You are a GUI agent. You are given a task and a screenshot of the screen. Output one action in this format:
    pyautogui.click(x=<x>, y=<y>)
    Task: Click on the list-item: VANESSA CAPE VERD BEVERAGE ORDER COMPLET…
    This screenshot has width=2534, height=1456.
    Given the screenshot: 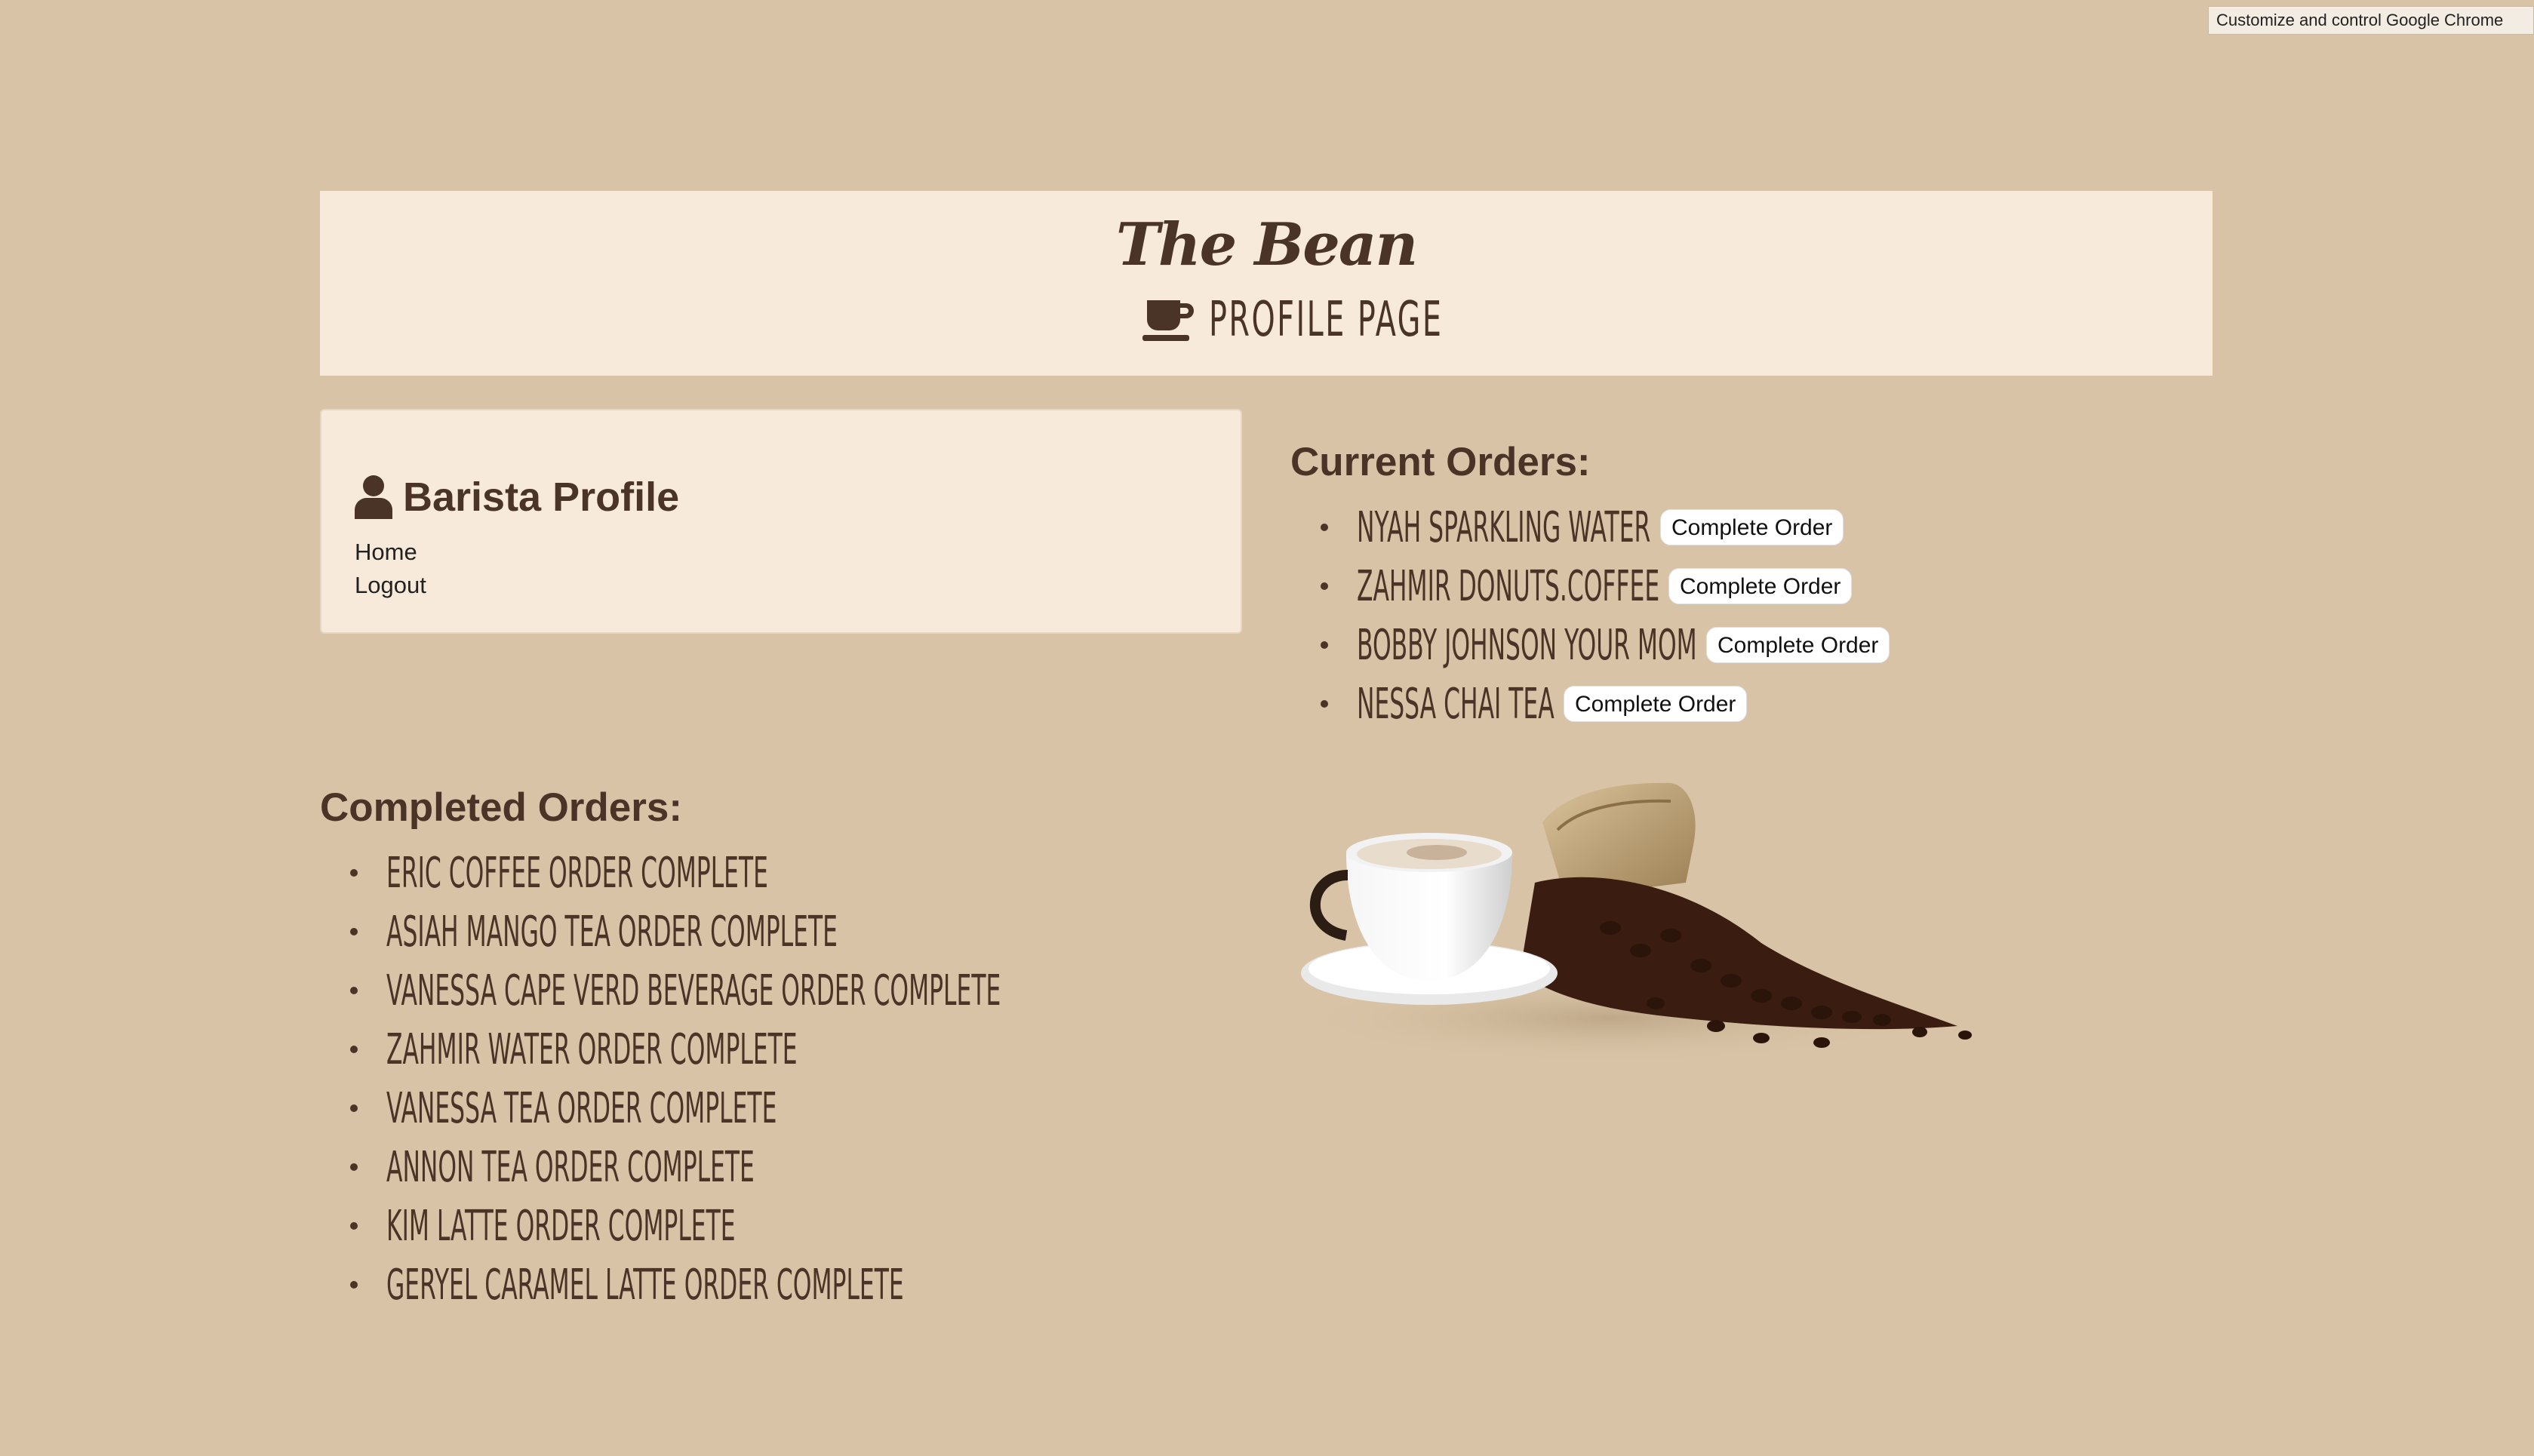 What is the action you would take?
    pyautogui.click(x=665, y=990)
    